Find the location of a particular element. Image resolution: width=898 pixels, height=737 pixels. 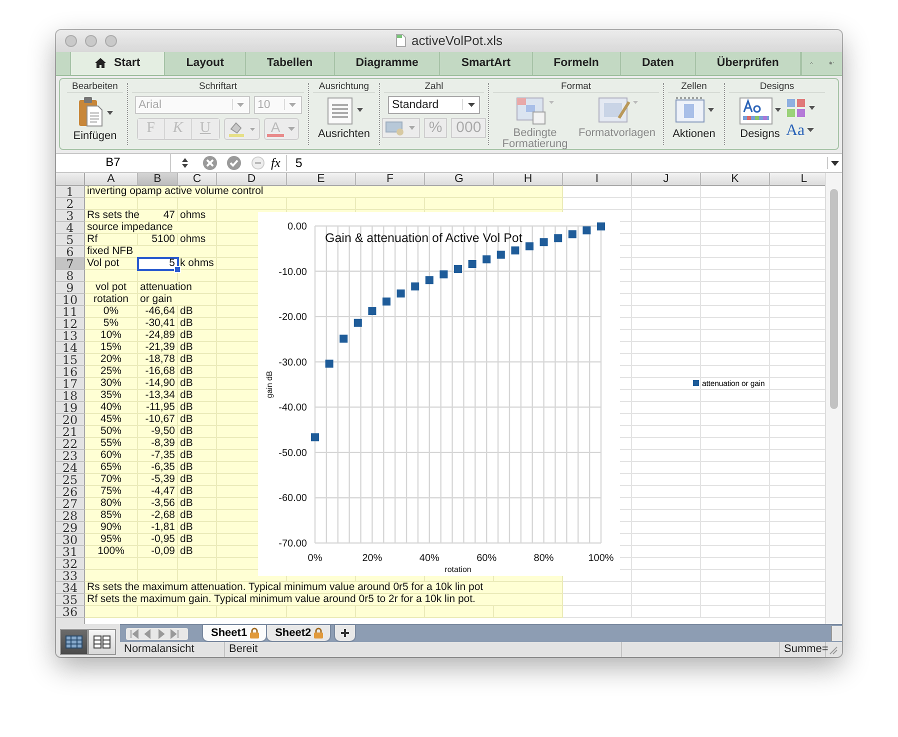

x-tick-label: 20% is located at coordinates (372, 558).